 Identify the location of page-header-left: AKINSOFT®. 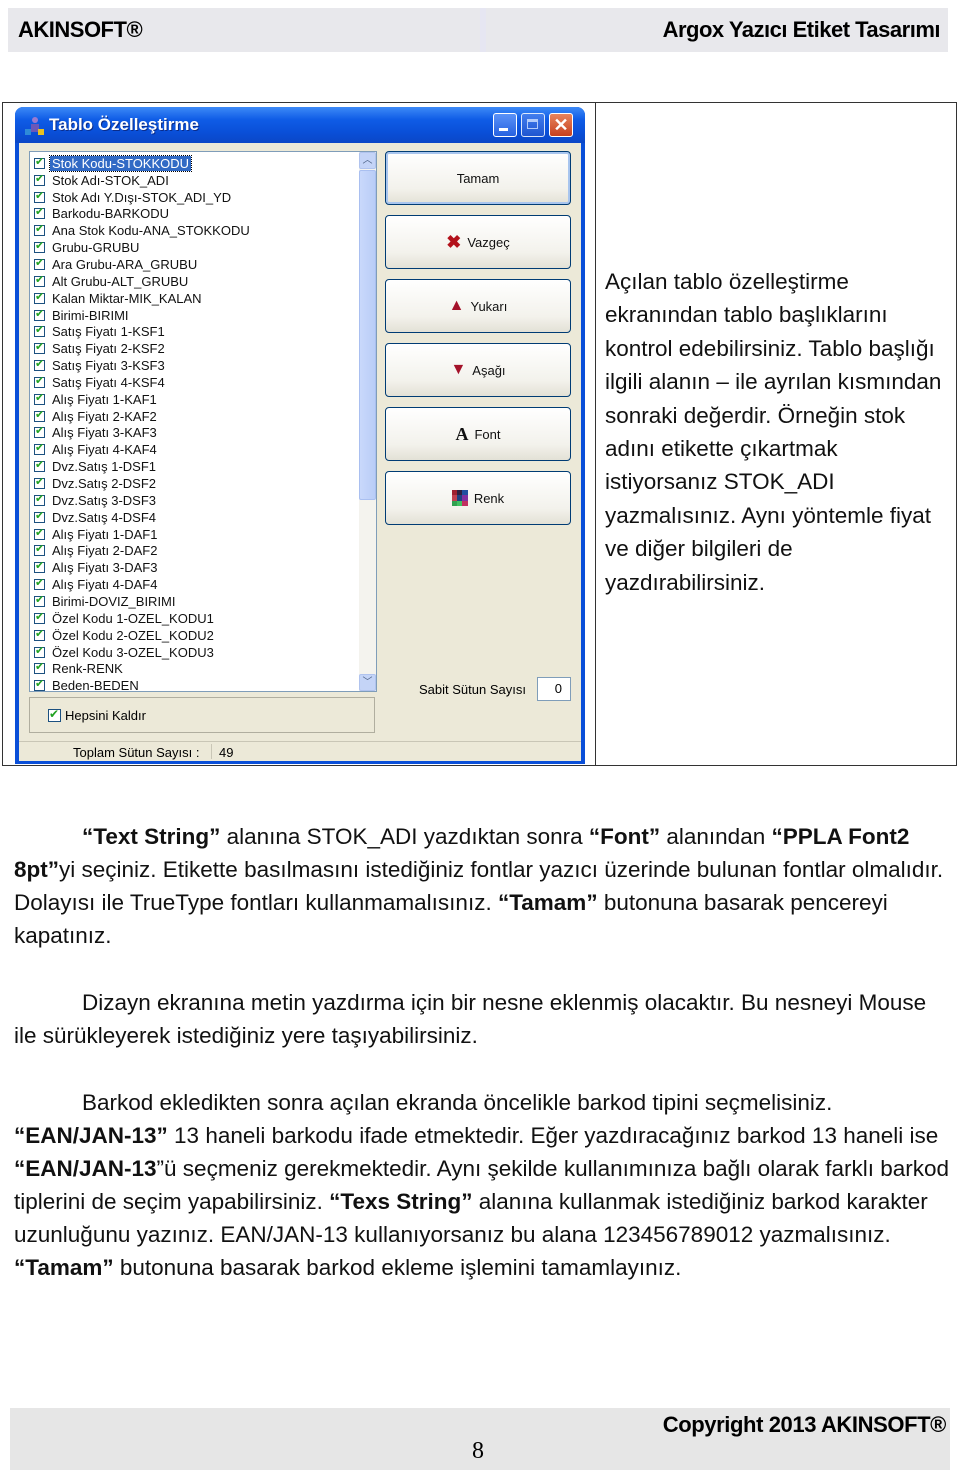
(244, 30).